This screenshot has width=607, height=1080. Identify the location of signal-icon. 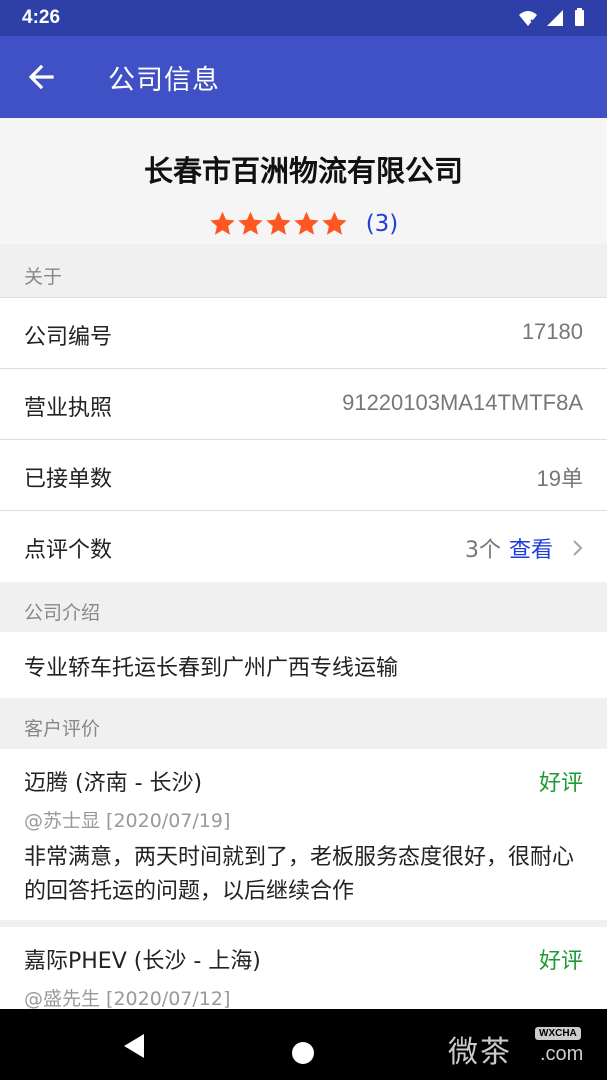
(555, 18).